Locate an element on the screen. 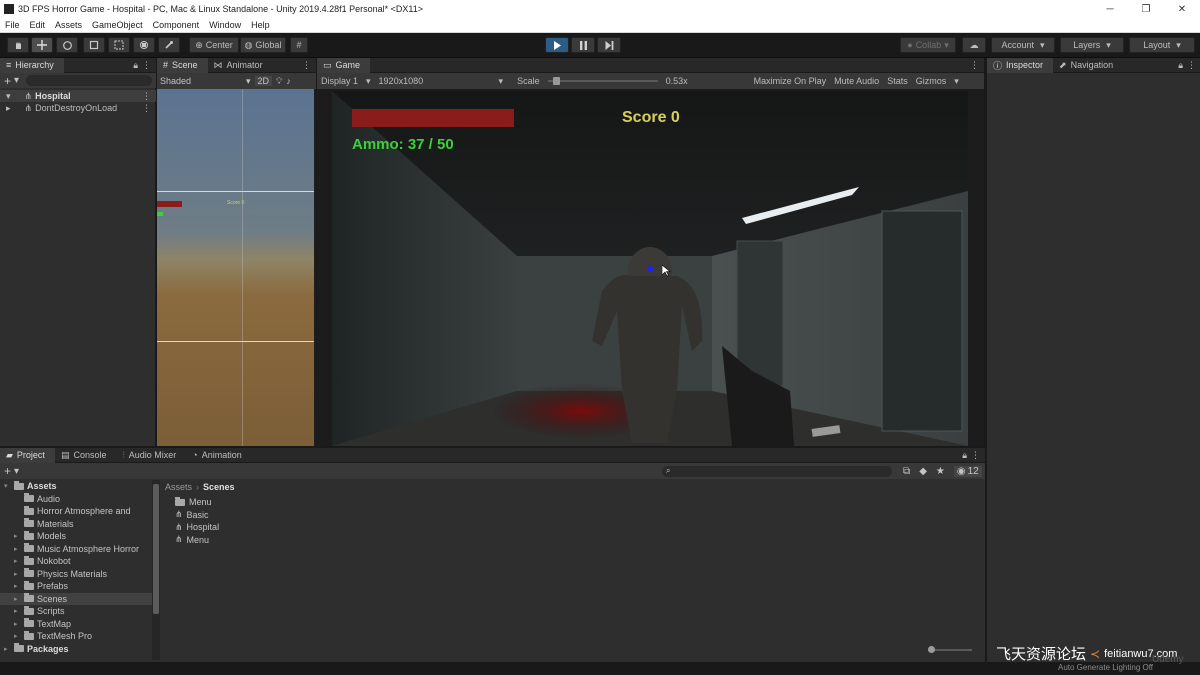 This screenshot has height=675, width=1200. mute-audio-toggle: Mute Audio is located at coordinates (856, 81).